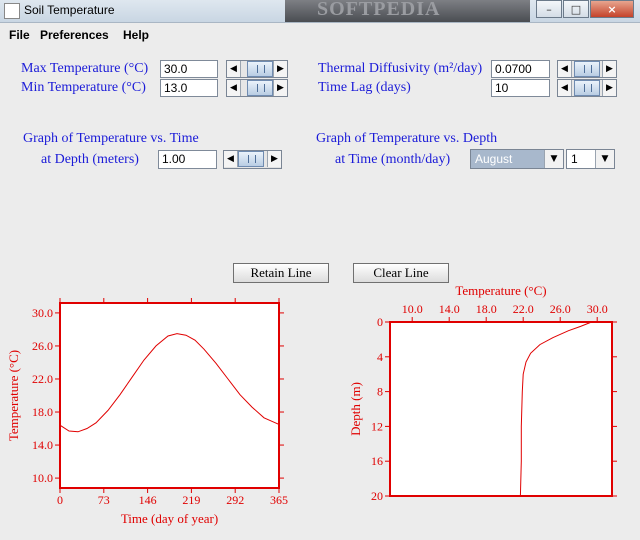  What do you see at coordinates (393, 159) in the screenshot?
I see `time-label: at Time (month/day)` at bounding box center [393, 159].